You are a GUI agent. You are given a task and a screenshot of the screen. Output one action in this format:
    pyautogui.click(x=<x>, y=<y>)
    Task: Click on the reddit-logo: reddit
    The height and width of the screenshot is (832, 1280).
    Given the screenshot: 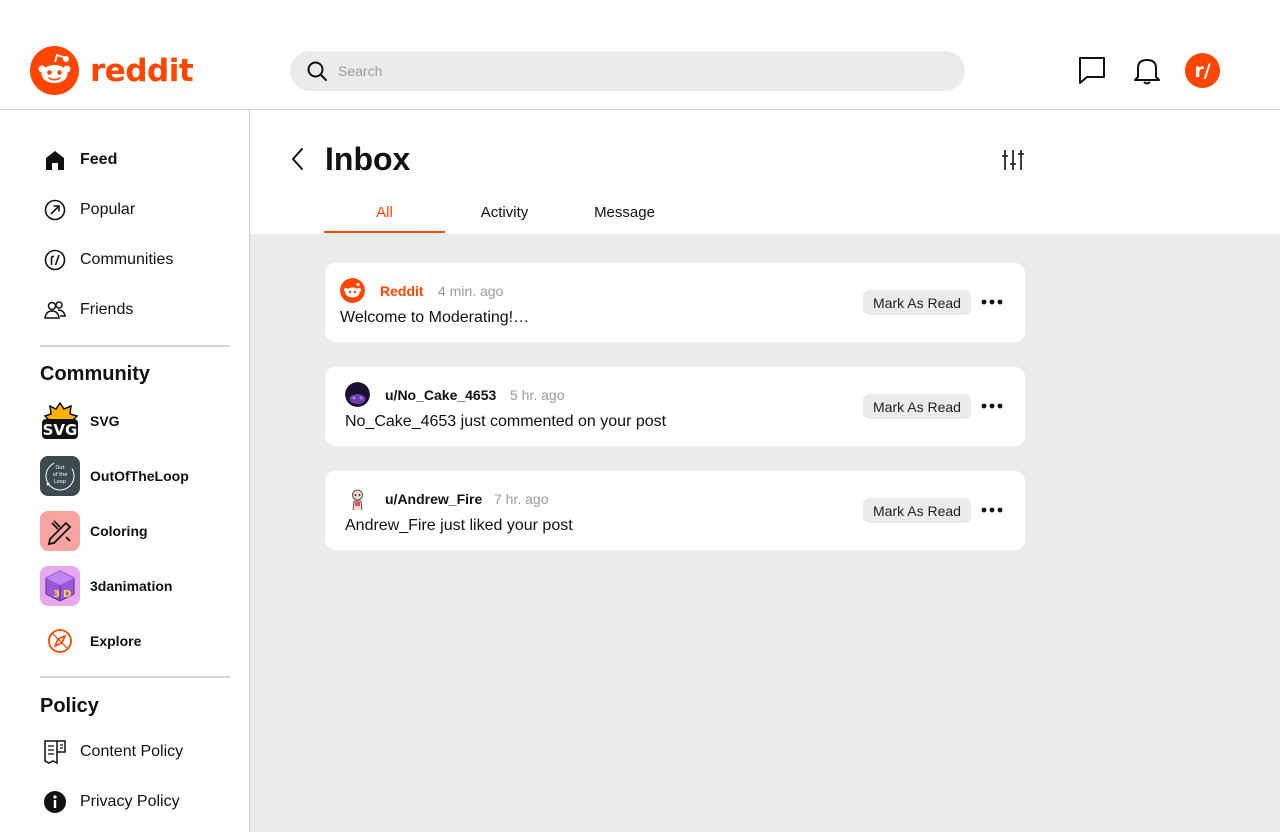 What is the action you would take?
    pyautogui.click(x=112, y=70)
    